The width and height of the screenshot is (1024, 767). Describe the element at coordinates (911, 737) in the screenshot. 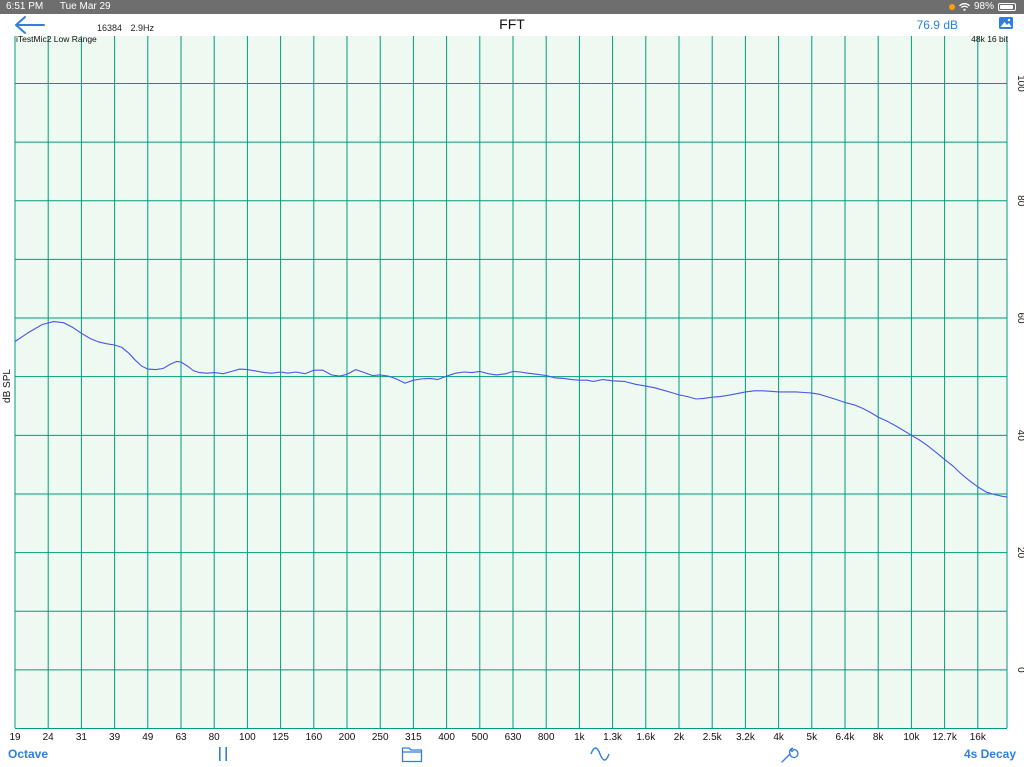

I see `x-tick-label: 10k` at that location.